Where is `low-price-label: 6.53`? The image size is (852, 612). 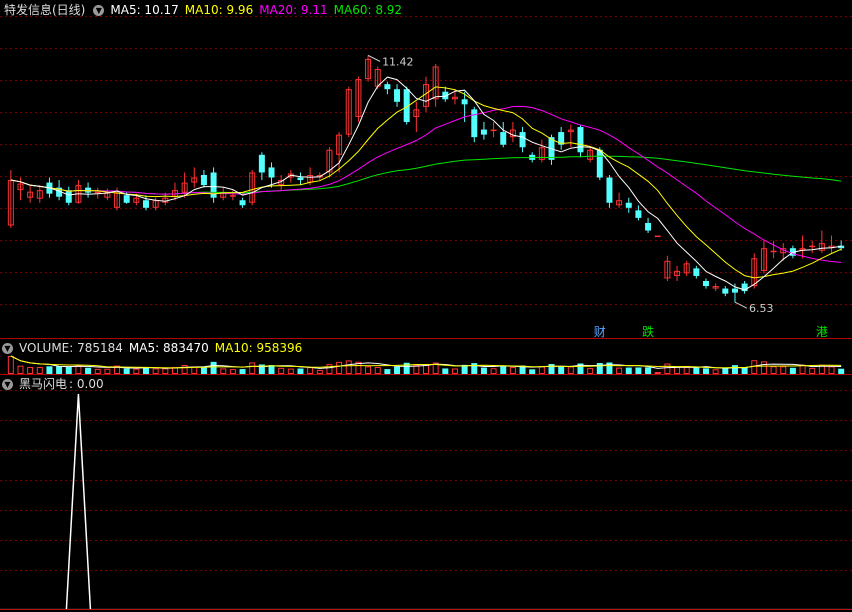
low-price-label: 6.53 is located at coordinates (761, 308).